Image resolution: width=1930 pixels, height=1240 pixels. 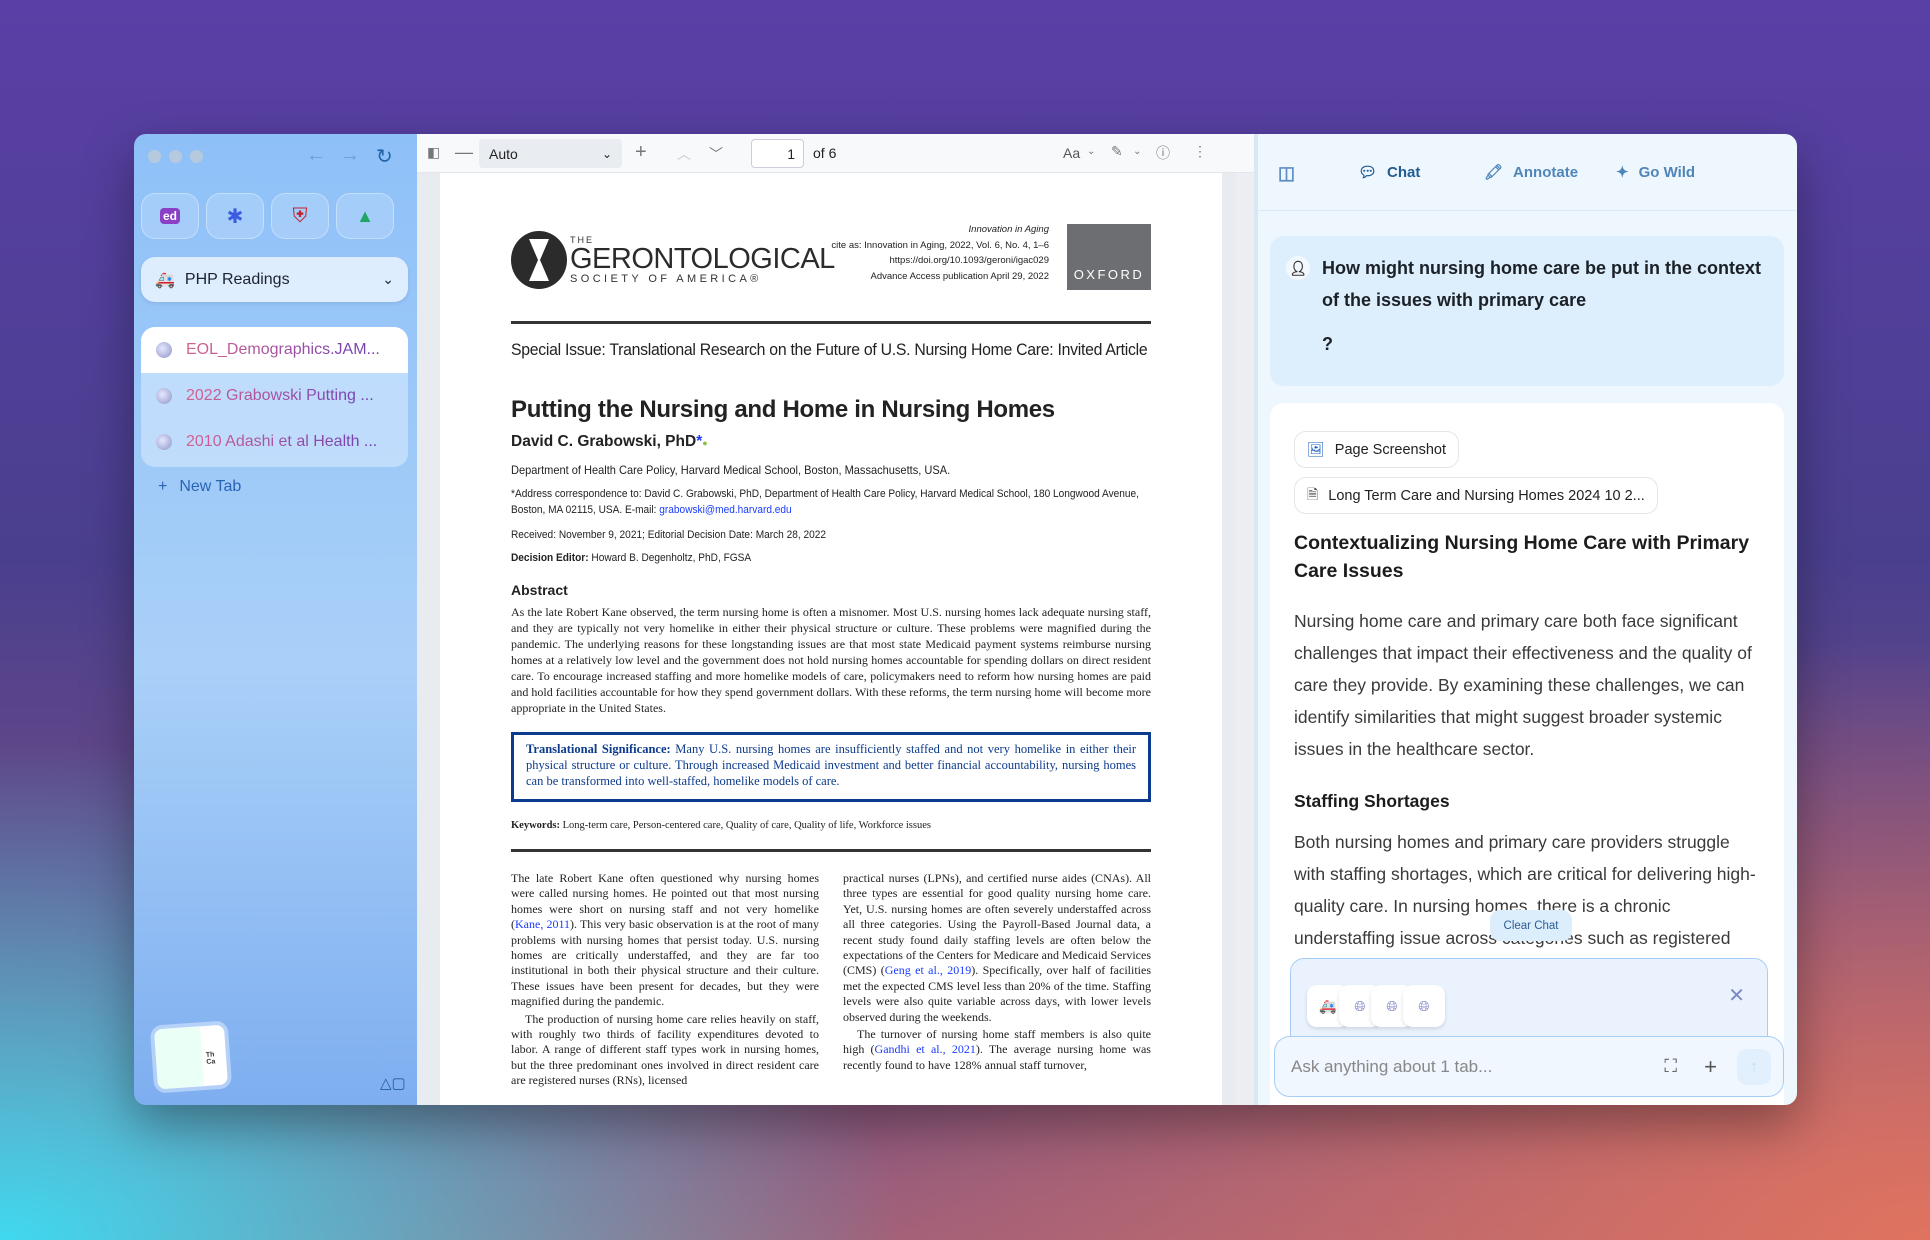 I want to click on previous-page-icon: ︿, so click(x=684, y=154).